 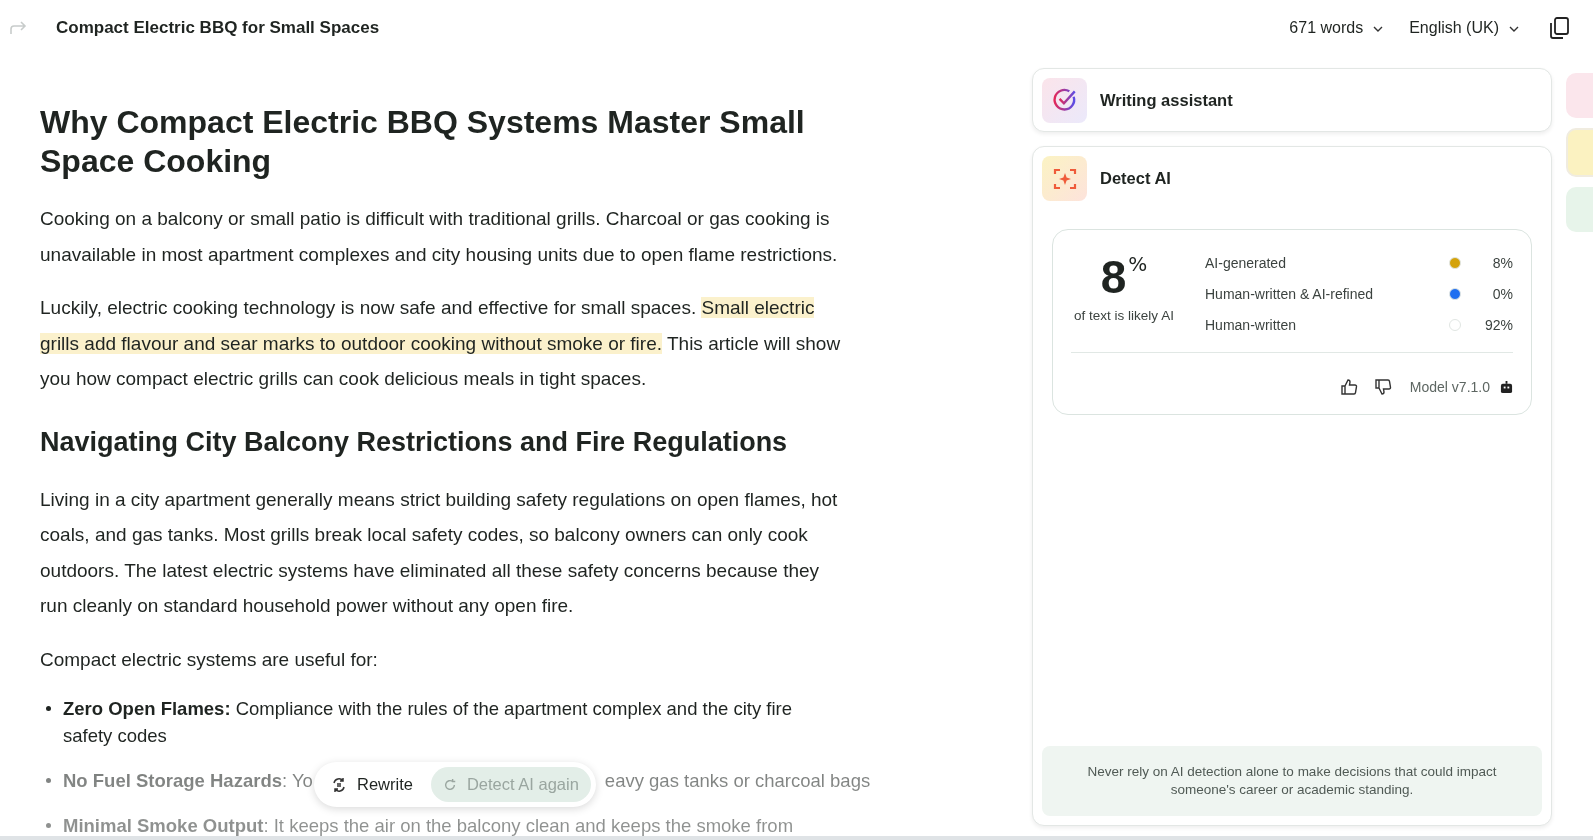 I want to click on category-label: Human-written, so click(x=1251, y=325).